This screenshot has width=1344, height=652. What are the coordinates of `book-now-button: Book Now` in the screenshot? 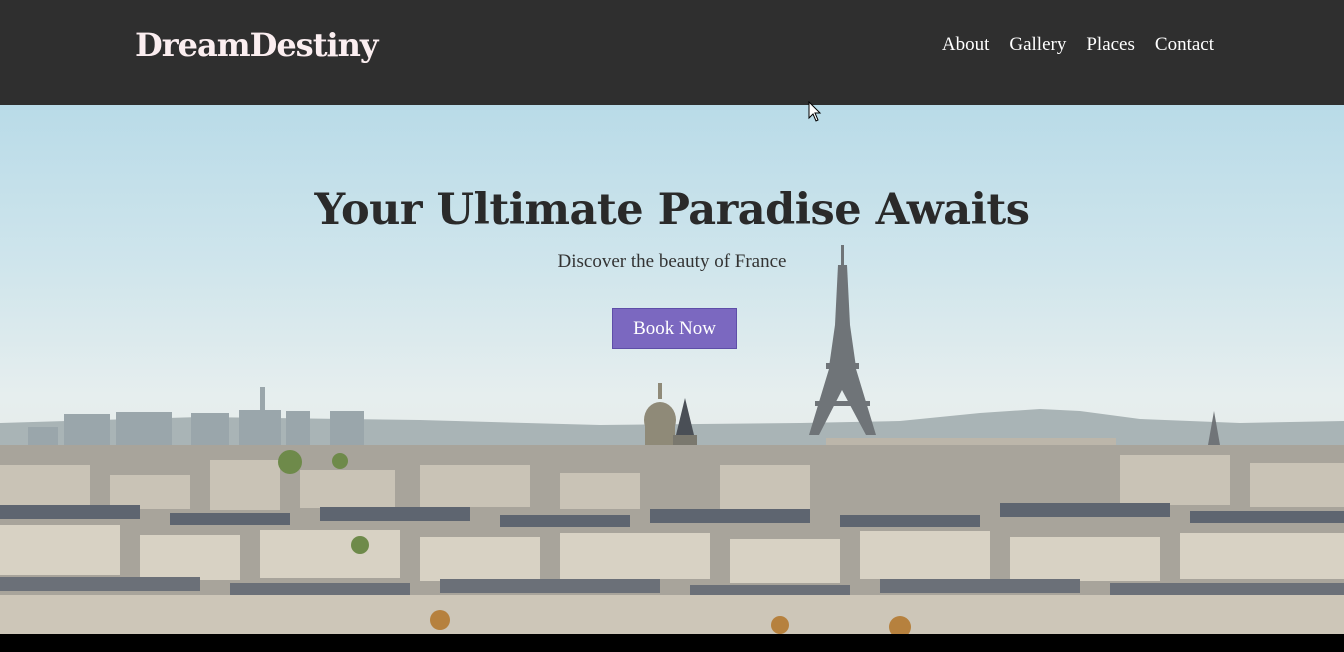 It's located at (674, 328).